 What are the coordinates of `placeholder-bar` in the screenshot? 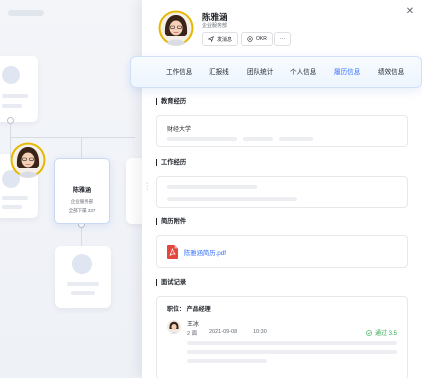 It's located at (26, 13).